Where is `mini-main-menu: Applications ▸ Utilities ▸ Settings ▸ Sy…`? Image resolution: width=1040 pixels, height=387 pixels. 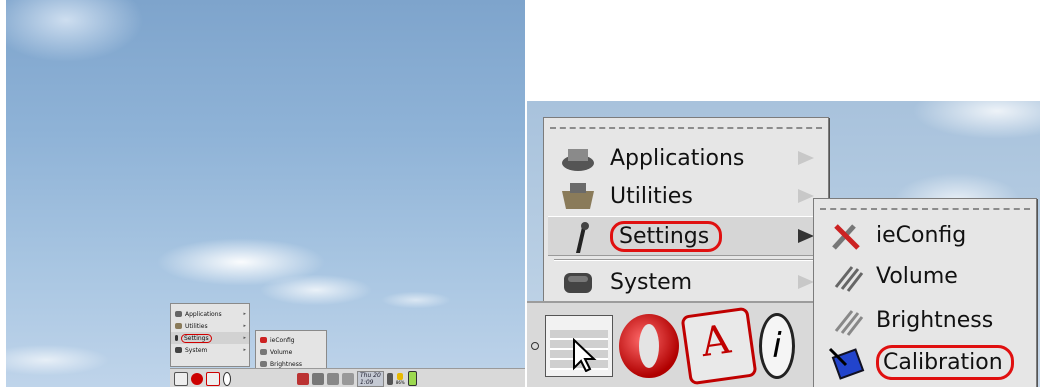
mini-main-menu: Applications ▸ Utilities ▸ Settings ▸ Sy… is located at coordinates (210, 335).